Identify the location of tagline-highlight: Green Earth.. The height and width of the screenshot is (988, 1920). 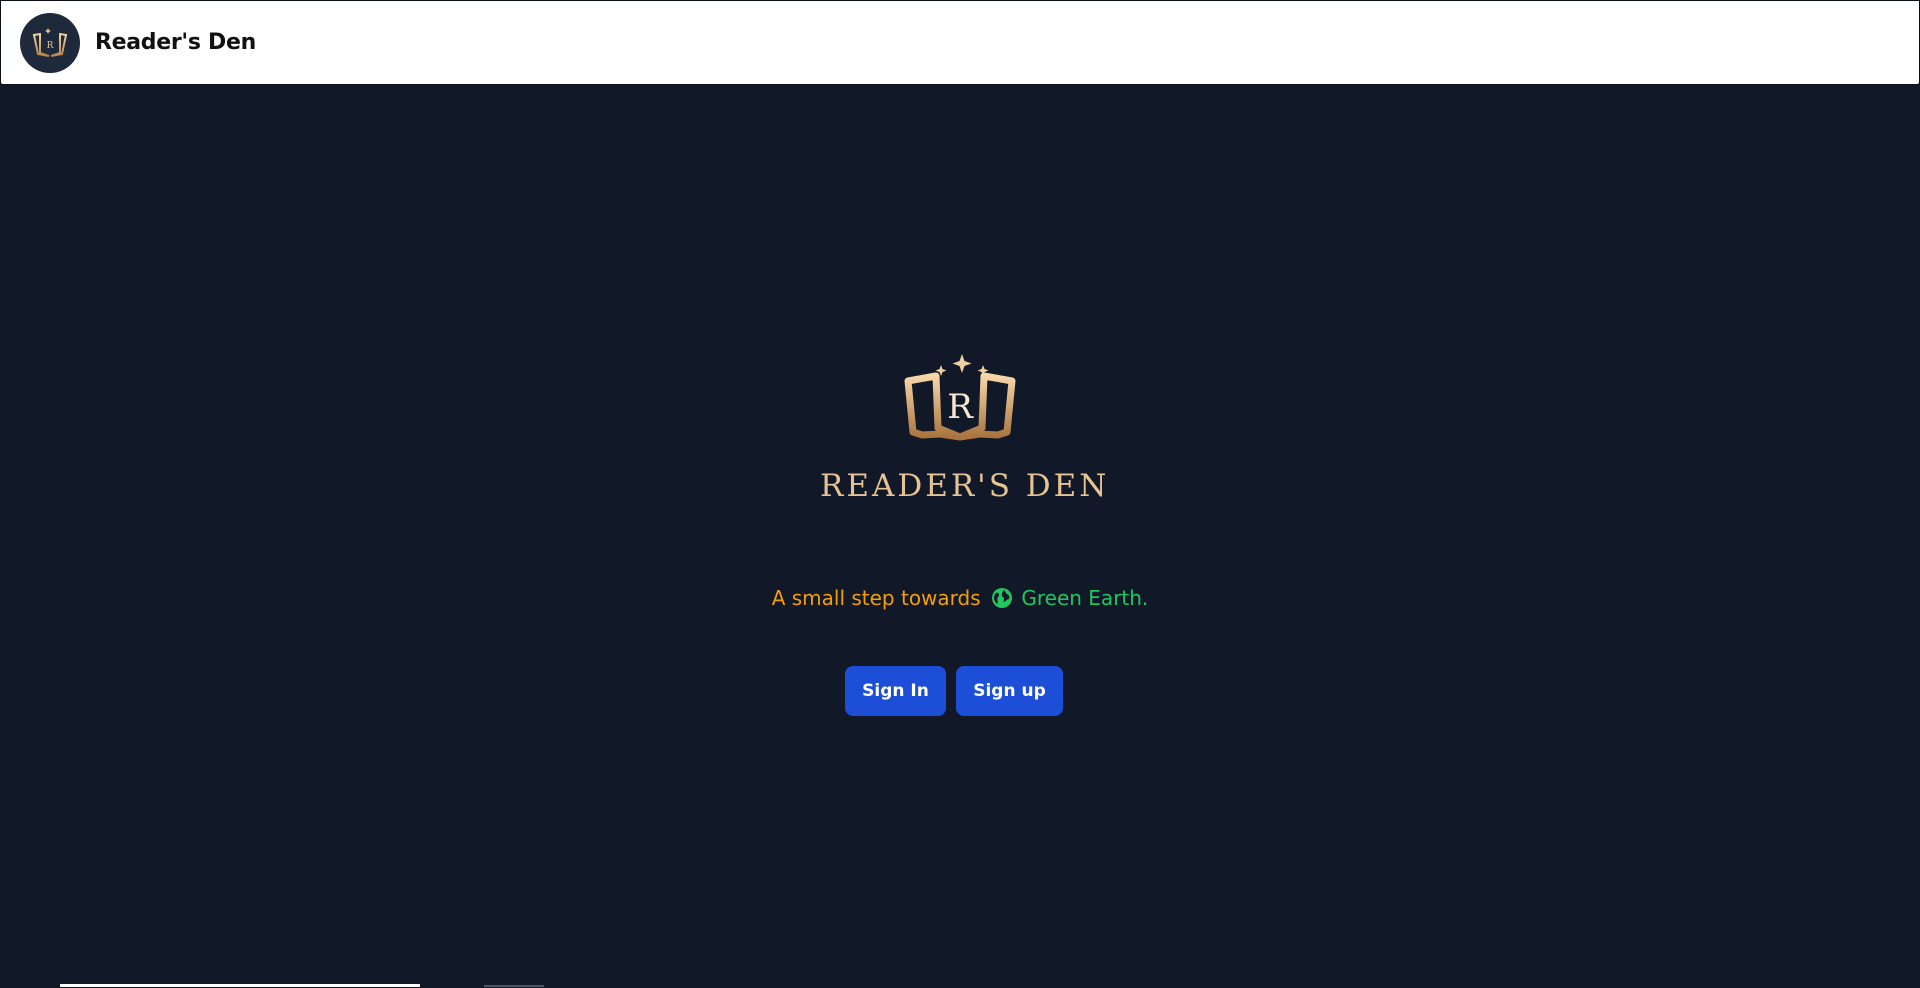
(1085, 598).